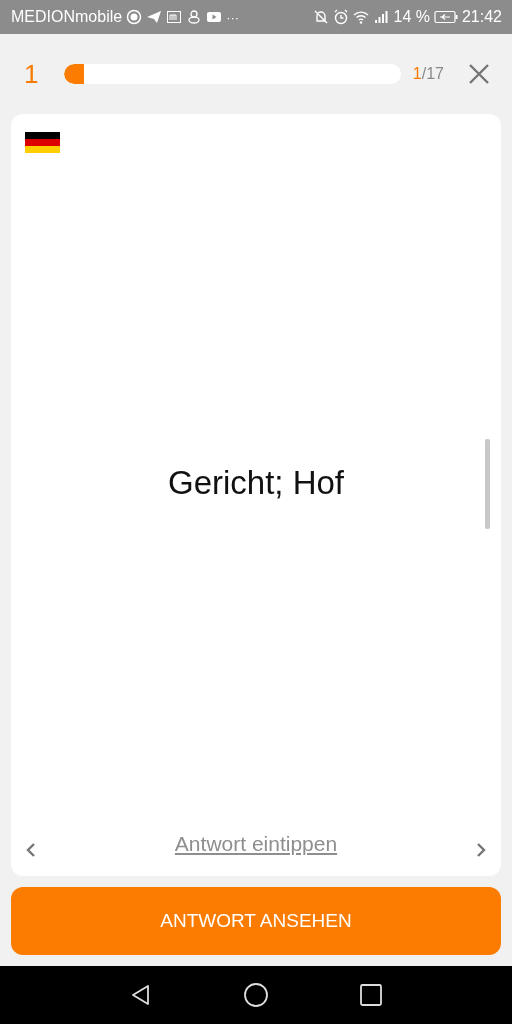 The width and height of the screenshot is (512, 1024). Describe the element at coordinates (417, 73) in the screenshot. I see `current-card-number: 1` at that location.